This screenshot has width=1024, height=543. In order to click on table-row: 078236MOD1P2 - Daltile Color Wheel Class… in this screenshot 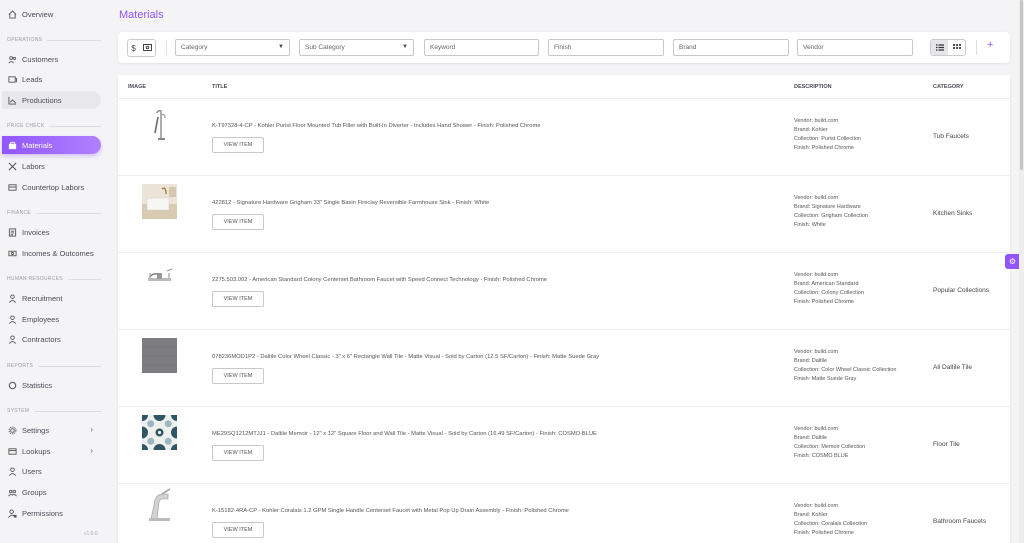, I will do `click(564, 368)`.